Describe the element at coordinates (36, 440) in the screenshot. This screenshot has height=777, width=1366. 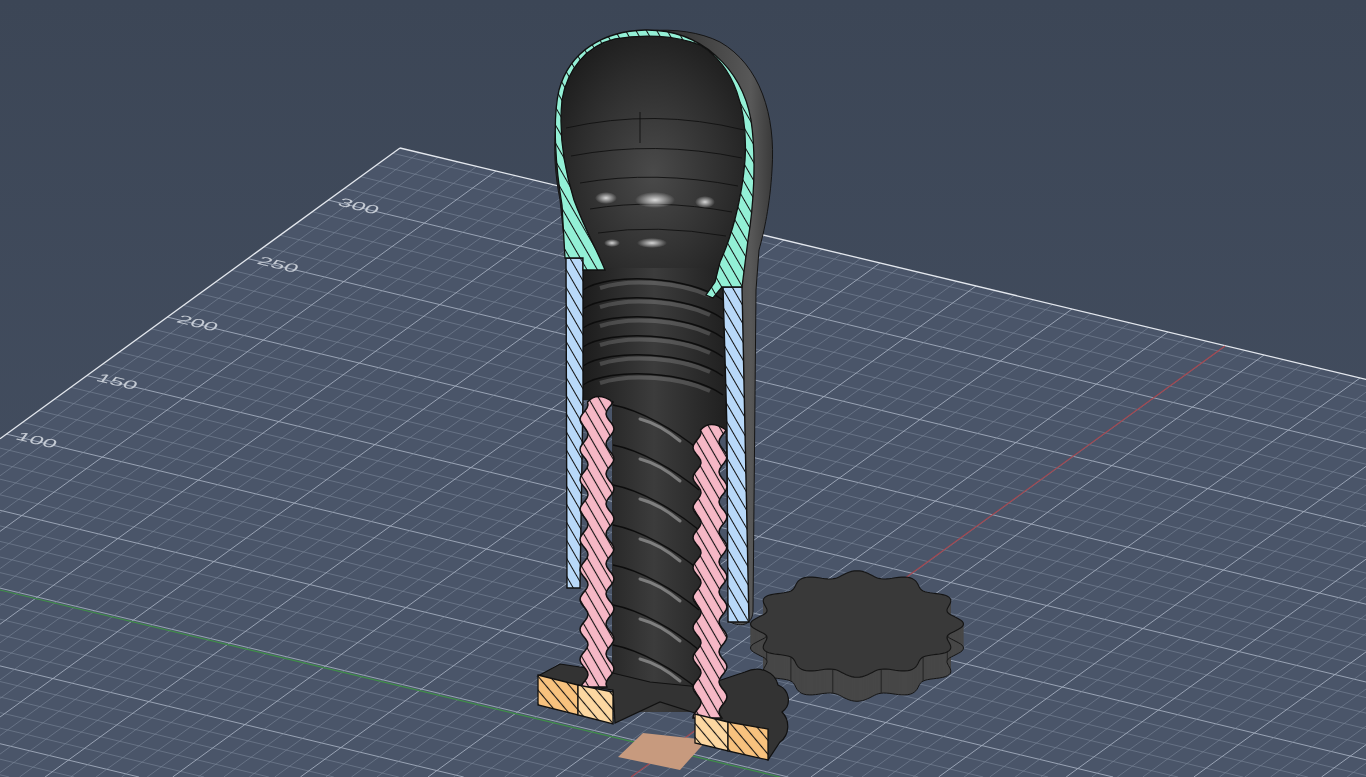
I see `grid-scale-label: 100` at that location.